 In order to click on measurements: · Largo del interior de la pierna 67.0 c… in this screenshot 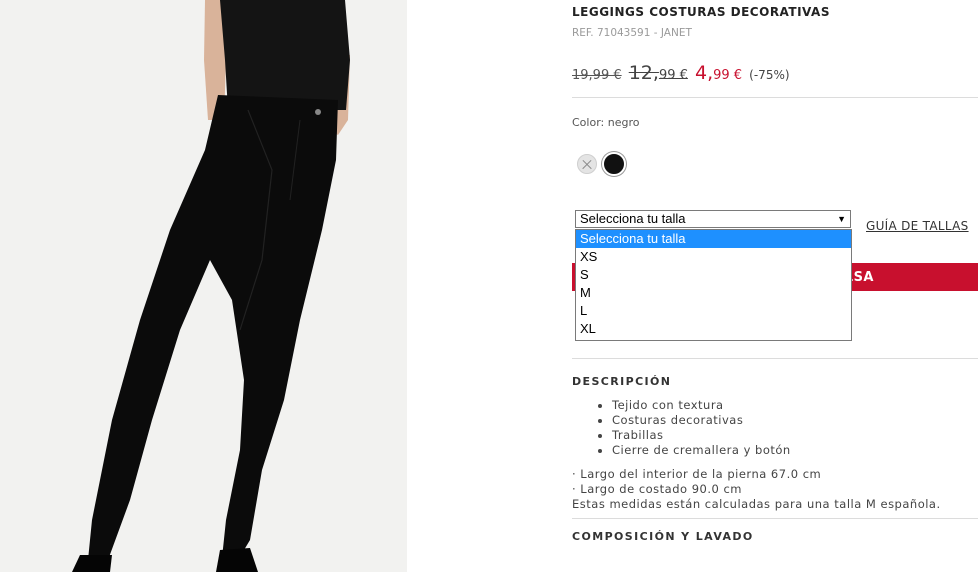, I will do `click(756, 489)`.